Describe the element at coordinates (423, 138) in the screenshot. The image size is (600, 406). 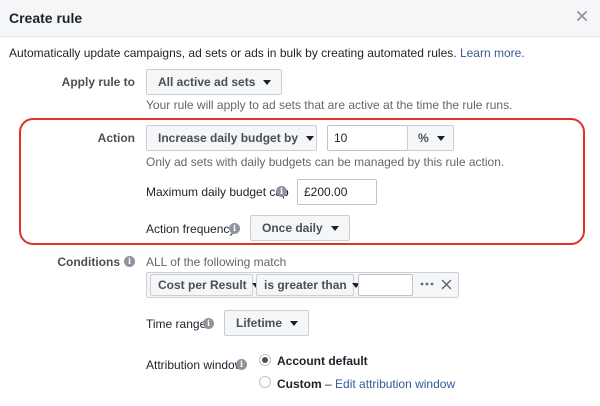
I see `action-unit-value: %` at that location.